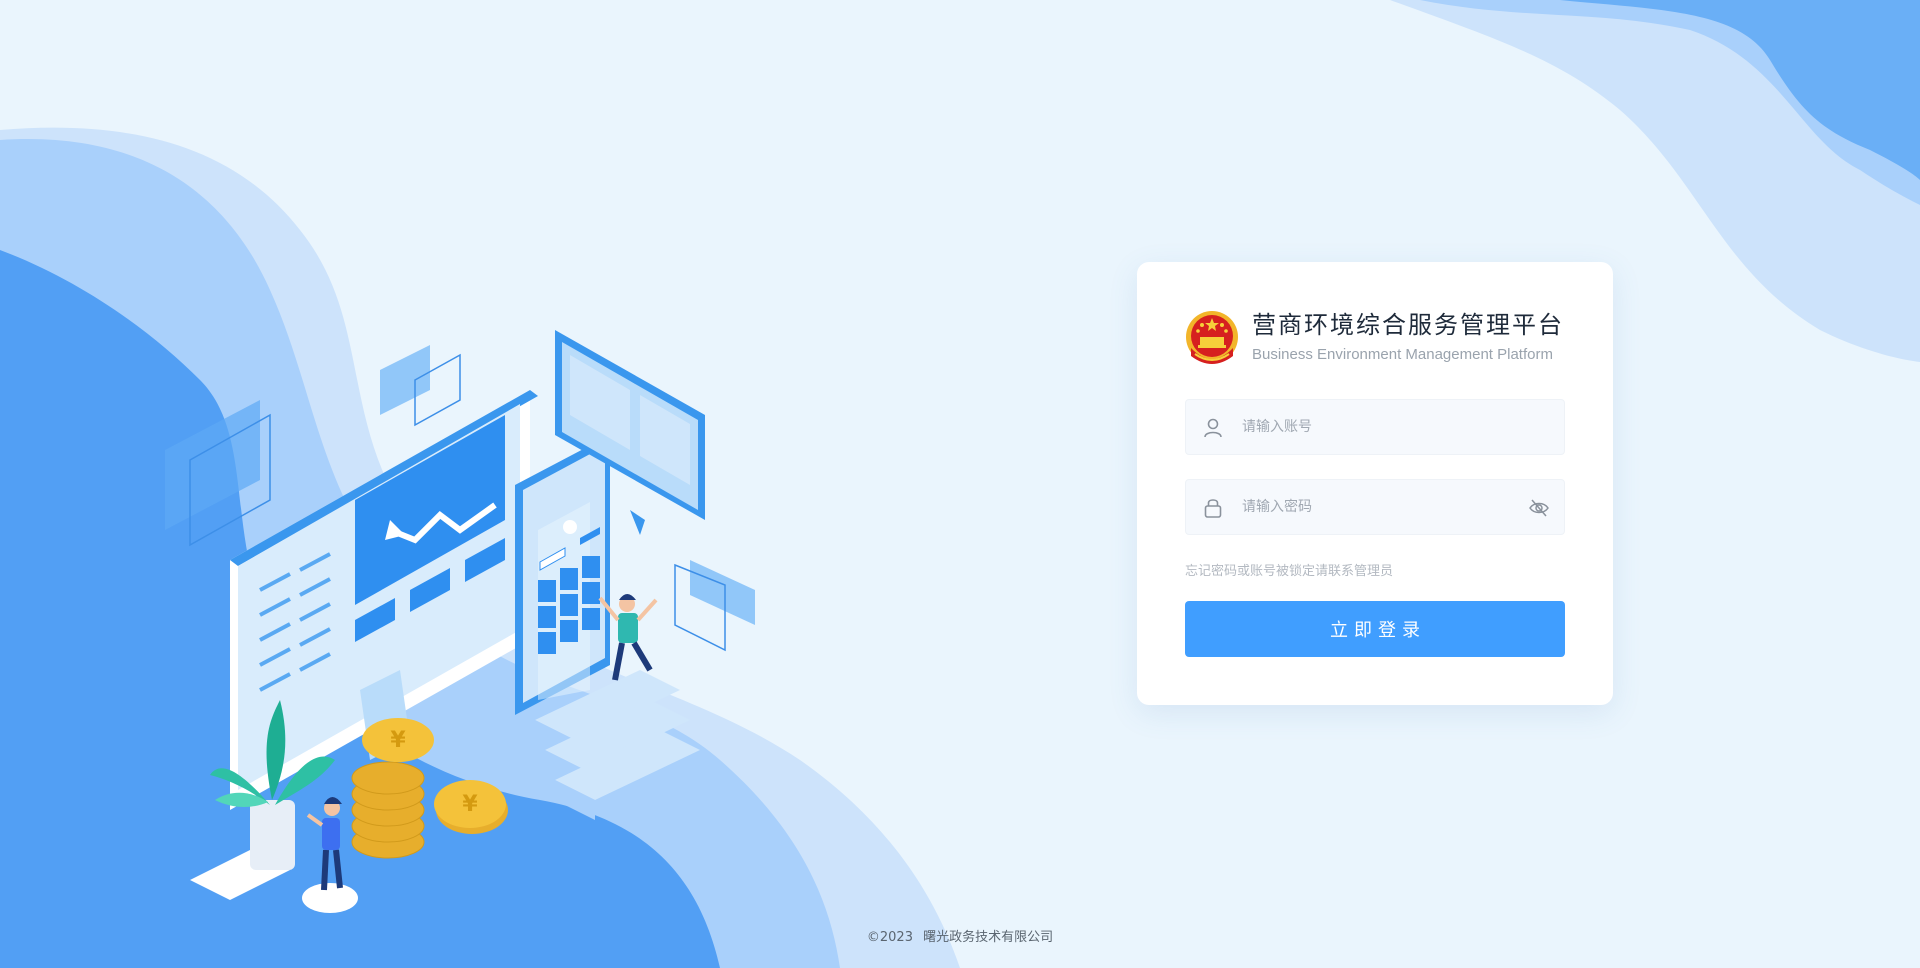 This screenshot has height=968, width=1920. Describe the element at coordinates (1289, 571) in the screenshot. I see `forgot-password-hint: 忘记密码或账号被锁定请联系管理员` at that location.